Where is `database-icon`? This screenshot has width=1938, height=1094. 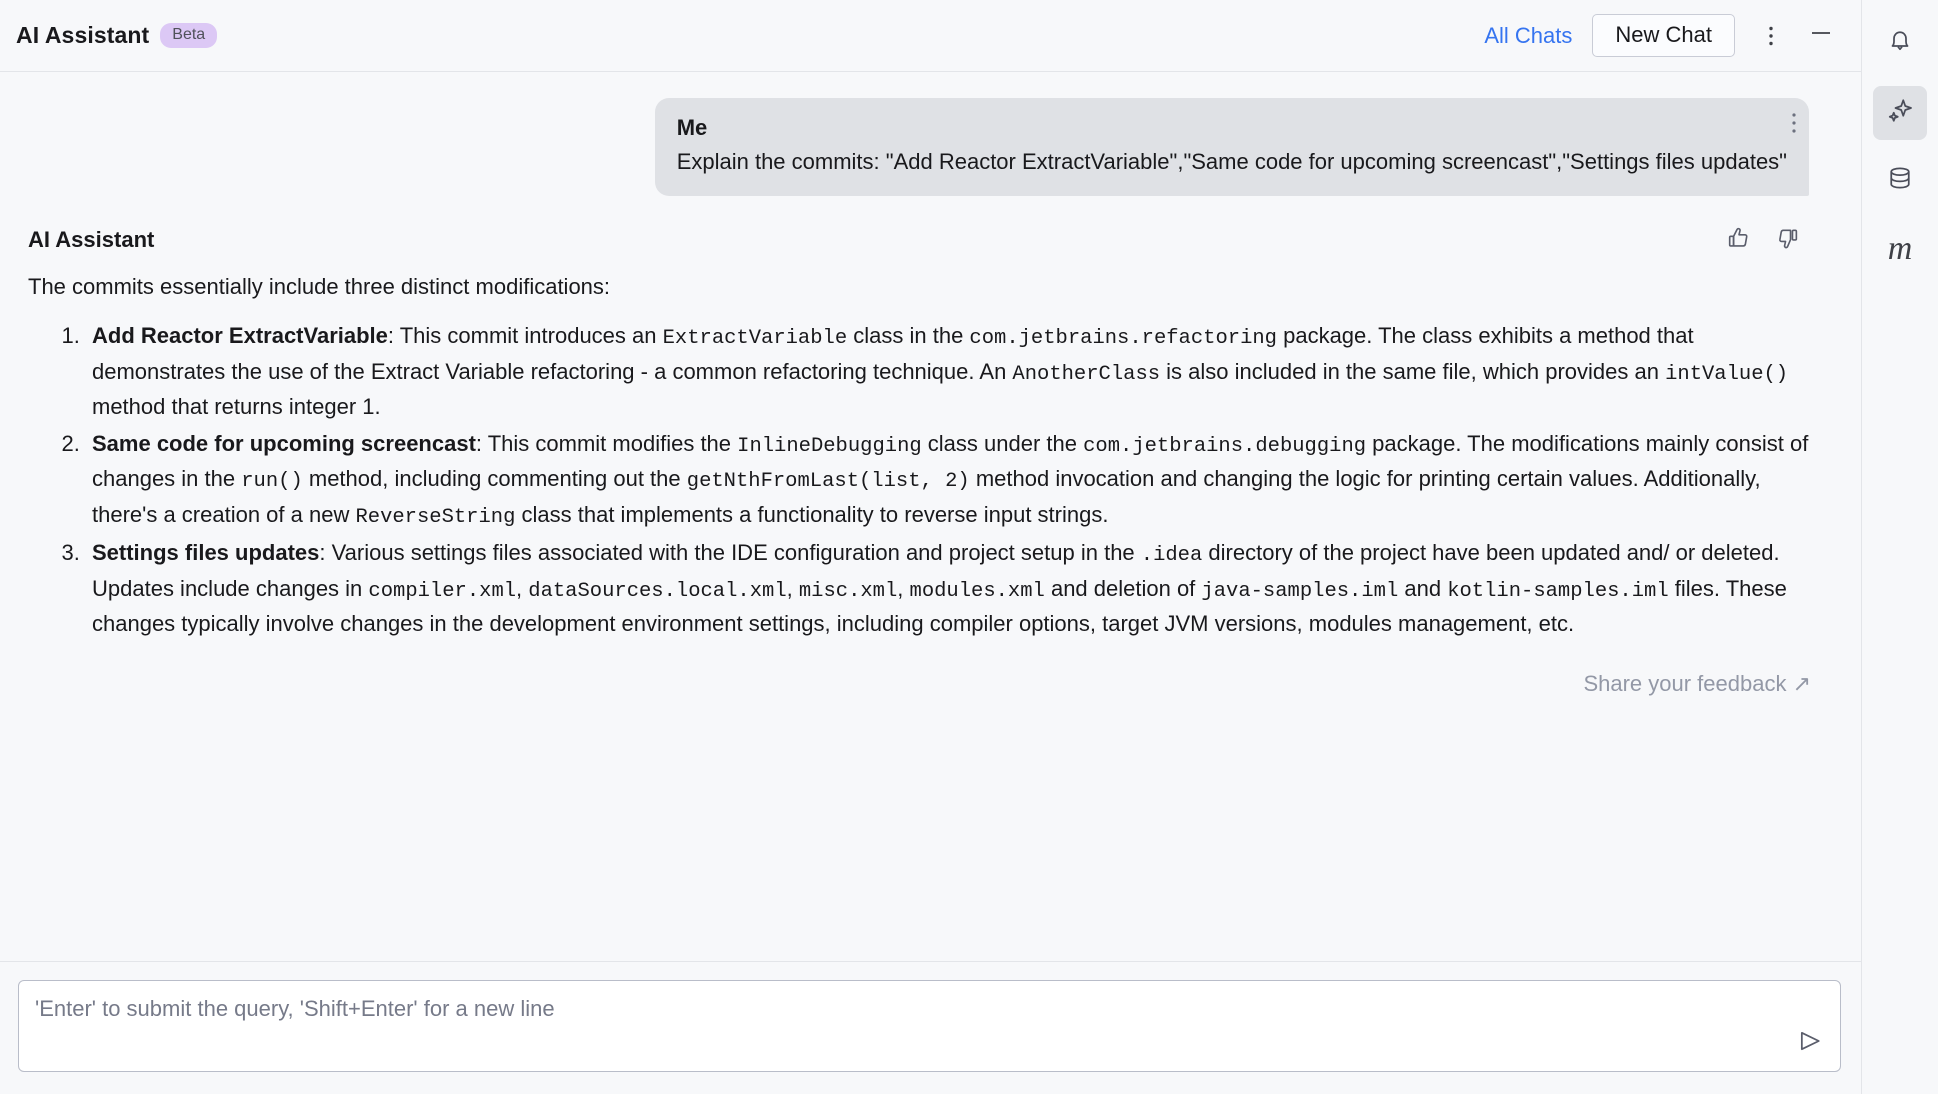
database-icon is located at coordinates (1900, 181).